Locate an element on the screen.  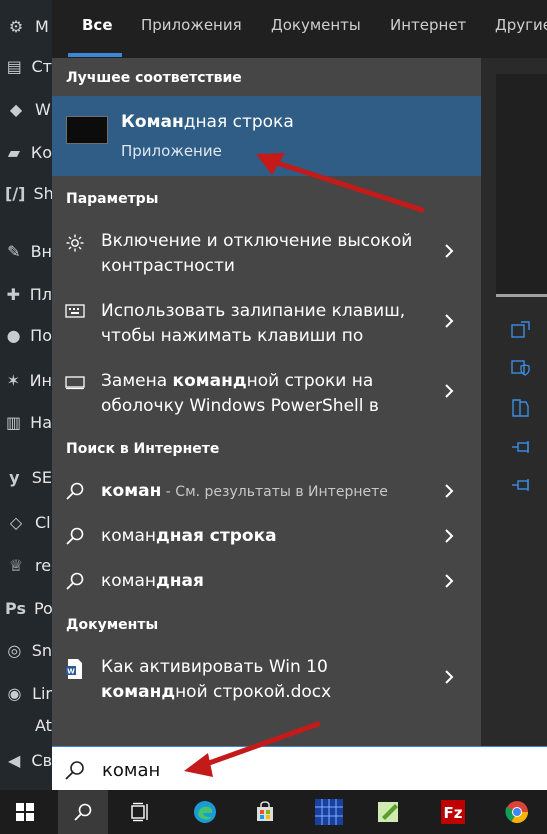
wp-menu-label: Ин is located at coordinates (40, 380).